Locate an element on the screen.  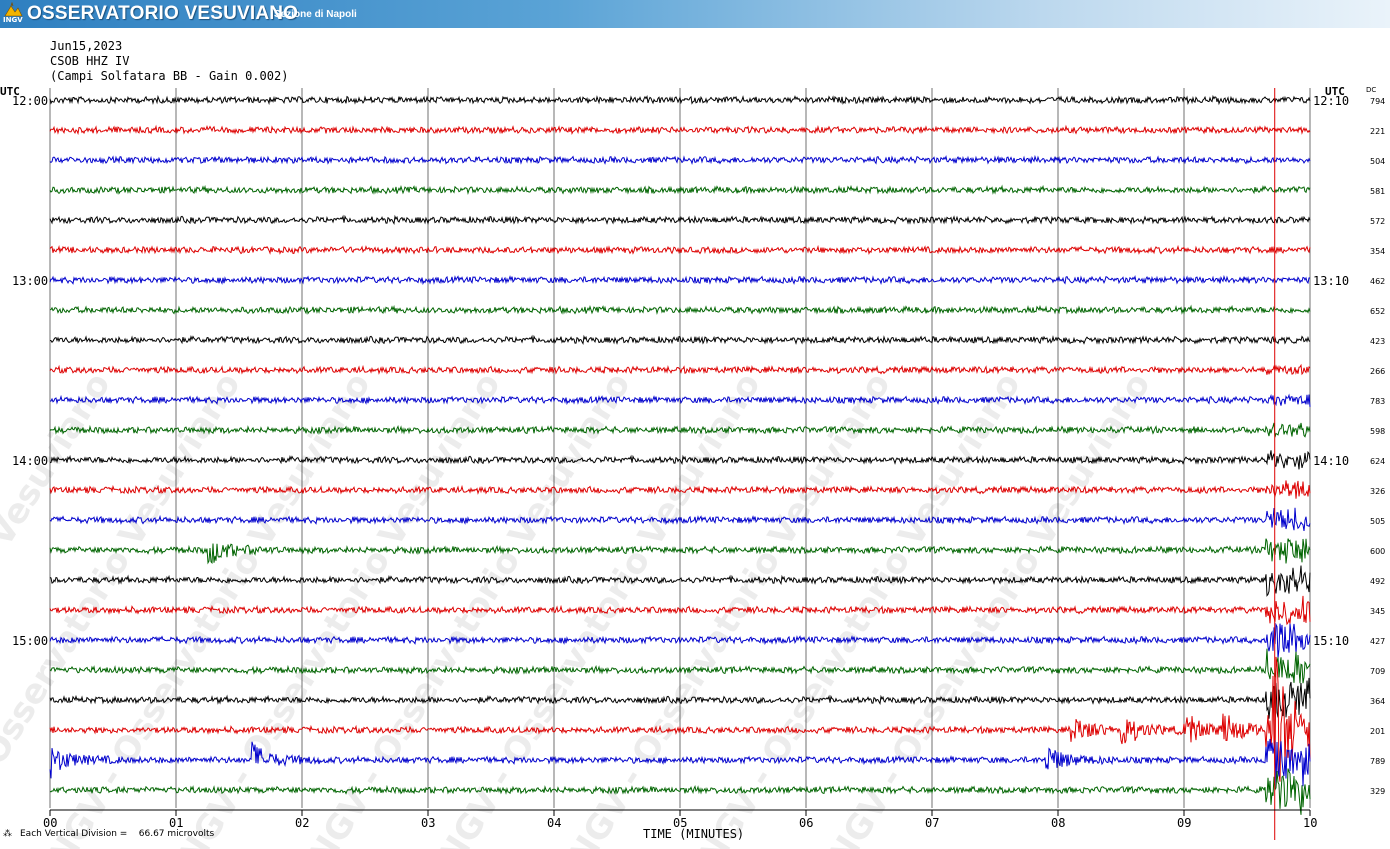
left-hour-label: 14:00 is located at coordinates (30, 461).